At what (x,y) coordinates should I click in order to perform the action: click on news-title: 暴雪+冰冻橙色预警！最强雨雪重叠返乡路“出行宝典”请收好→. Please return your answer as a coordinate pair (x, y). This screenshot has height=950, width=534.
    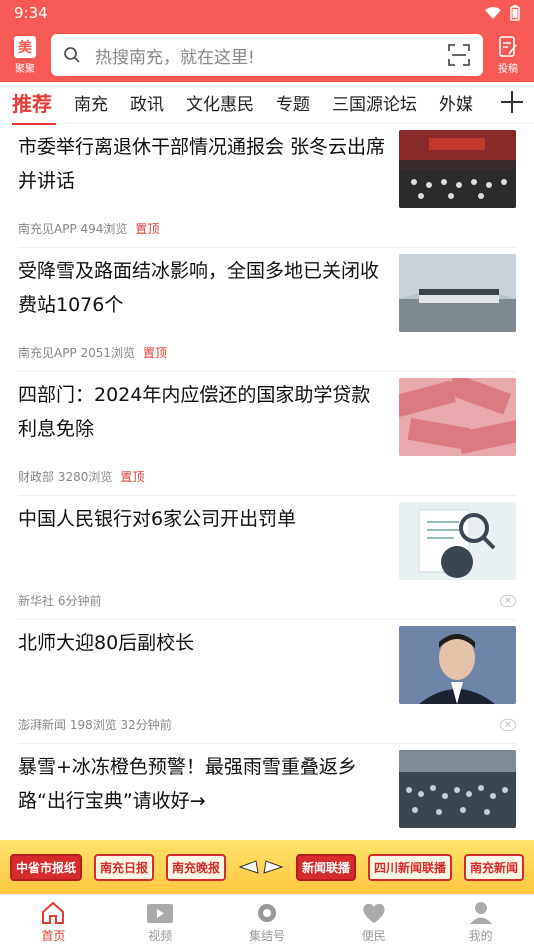
    Looking at the image, I should click on (187, 784).